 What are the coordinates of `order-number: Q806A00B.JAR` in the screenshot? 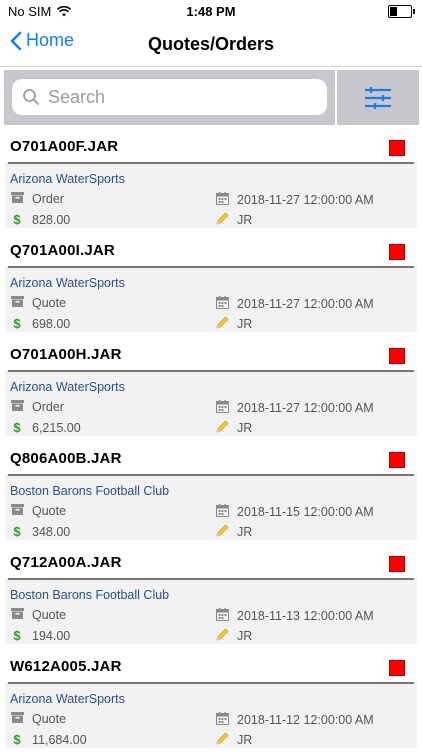 It's located at (66, 458).